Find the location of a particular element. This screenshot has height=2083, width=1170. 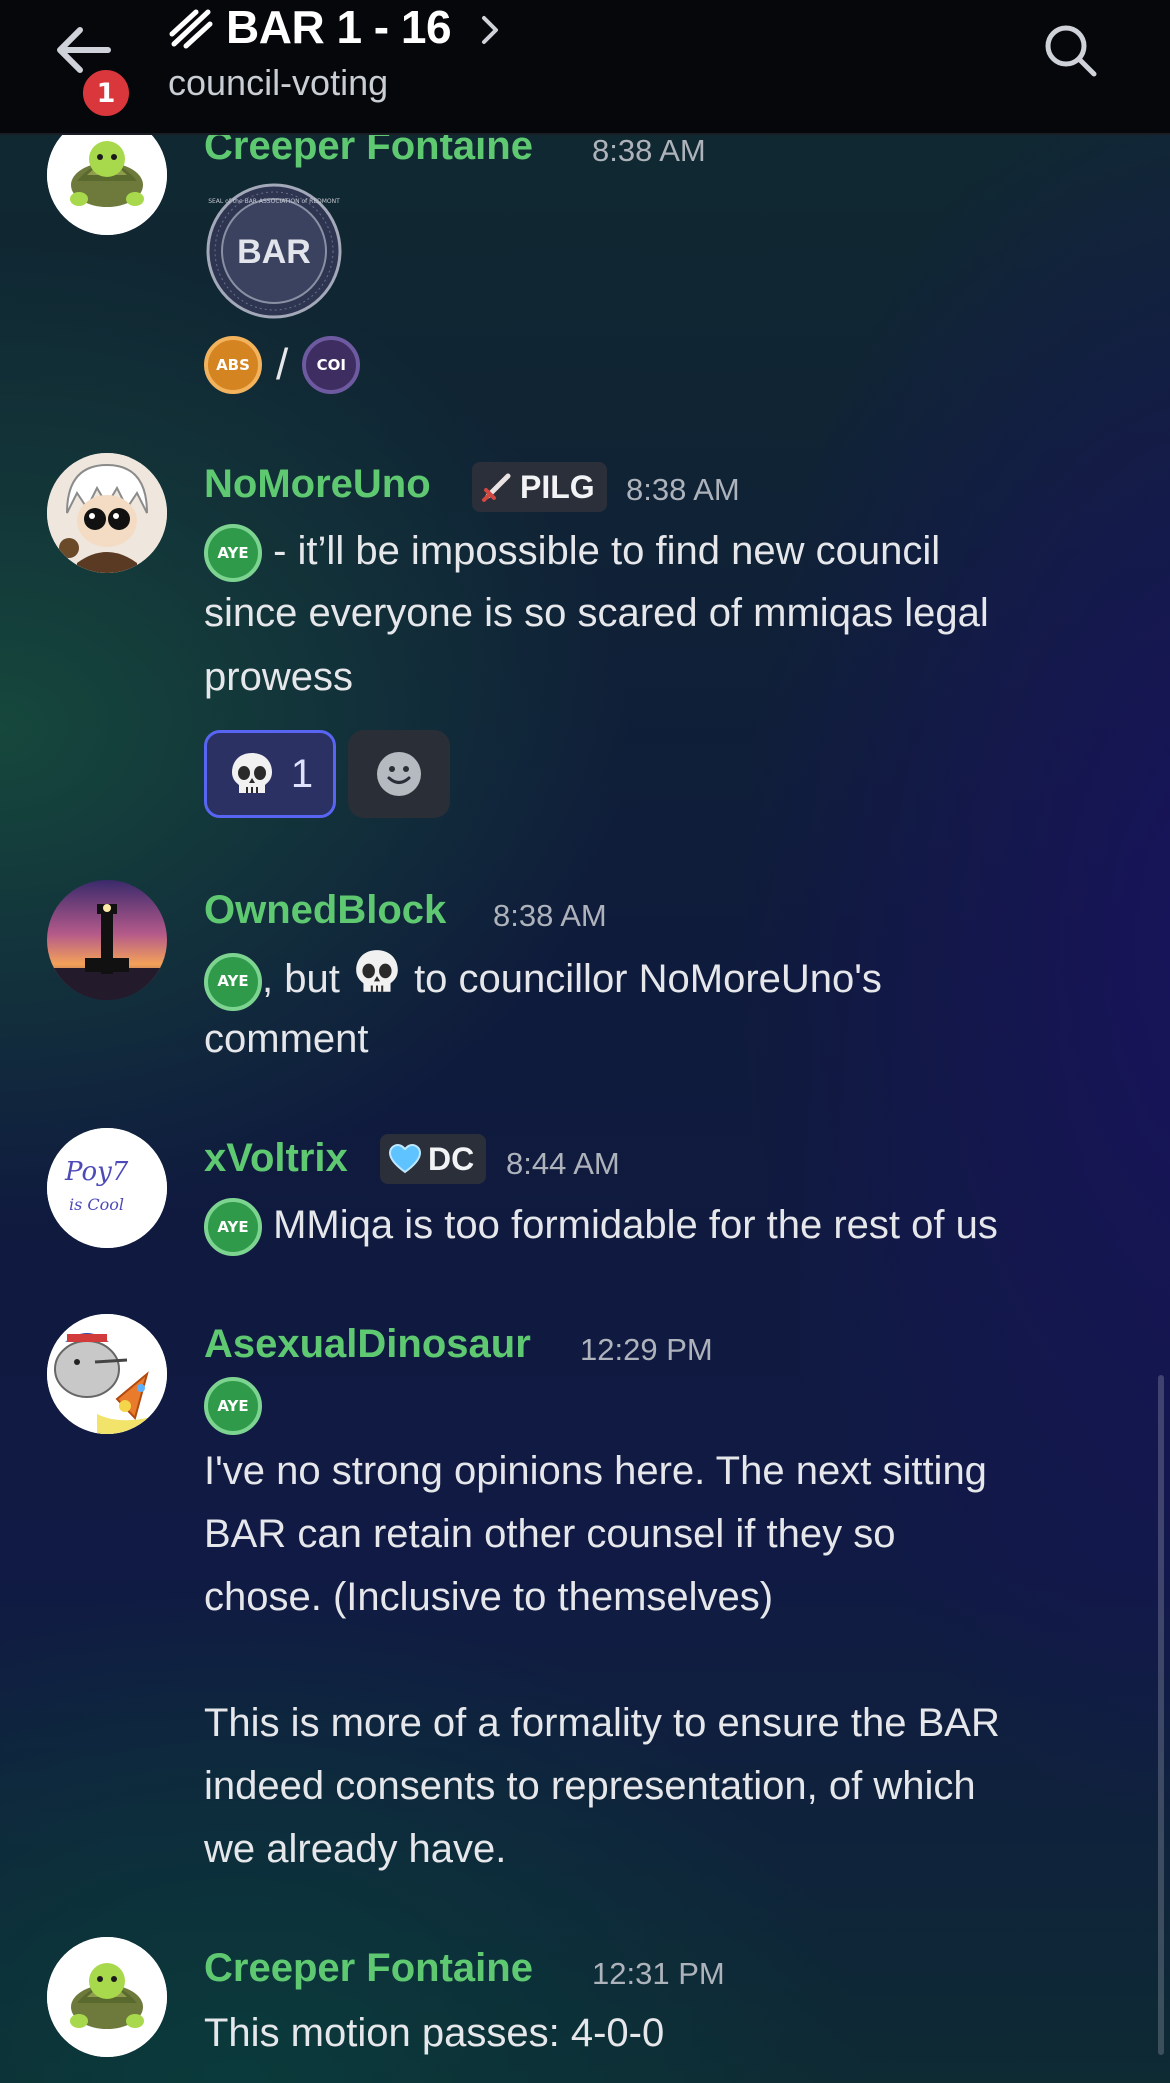

username: Creeper Fontaine is located at coordinates (368, 1968).